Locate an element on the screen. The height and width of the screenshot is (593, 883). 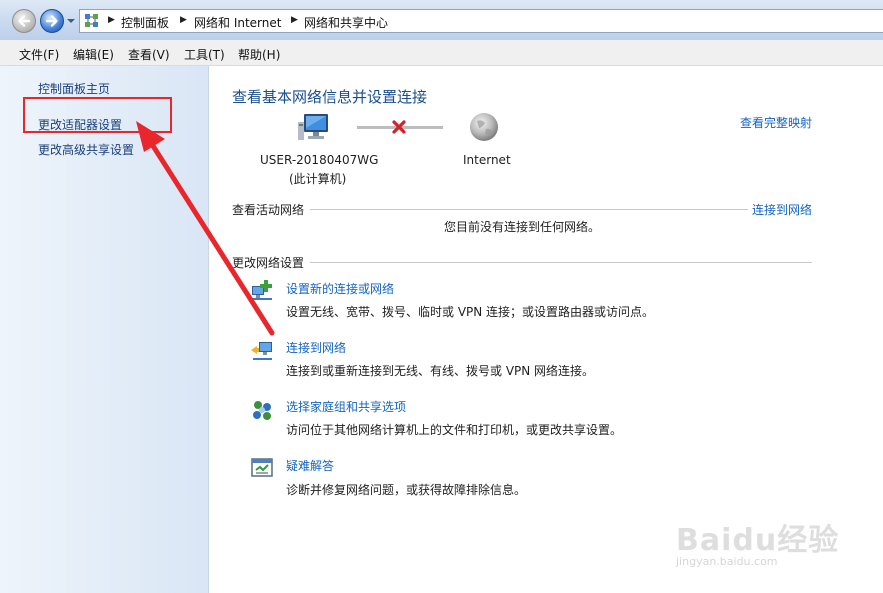
task-connect-network-desc: 连接到或重新连接到无线、有线、拨号或 VPN 网络连接。 is located at coordinates (440, 371).